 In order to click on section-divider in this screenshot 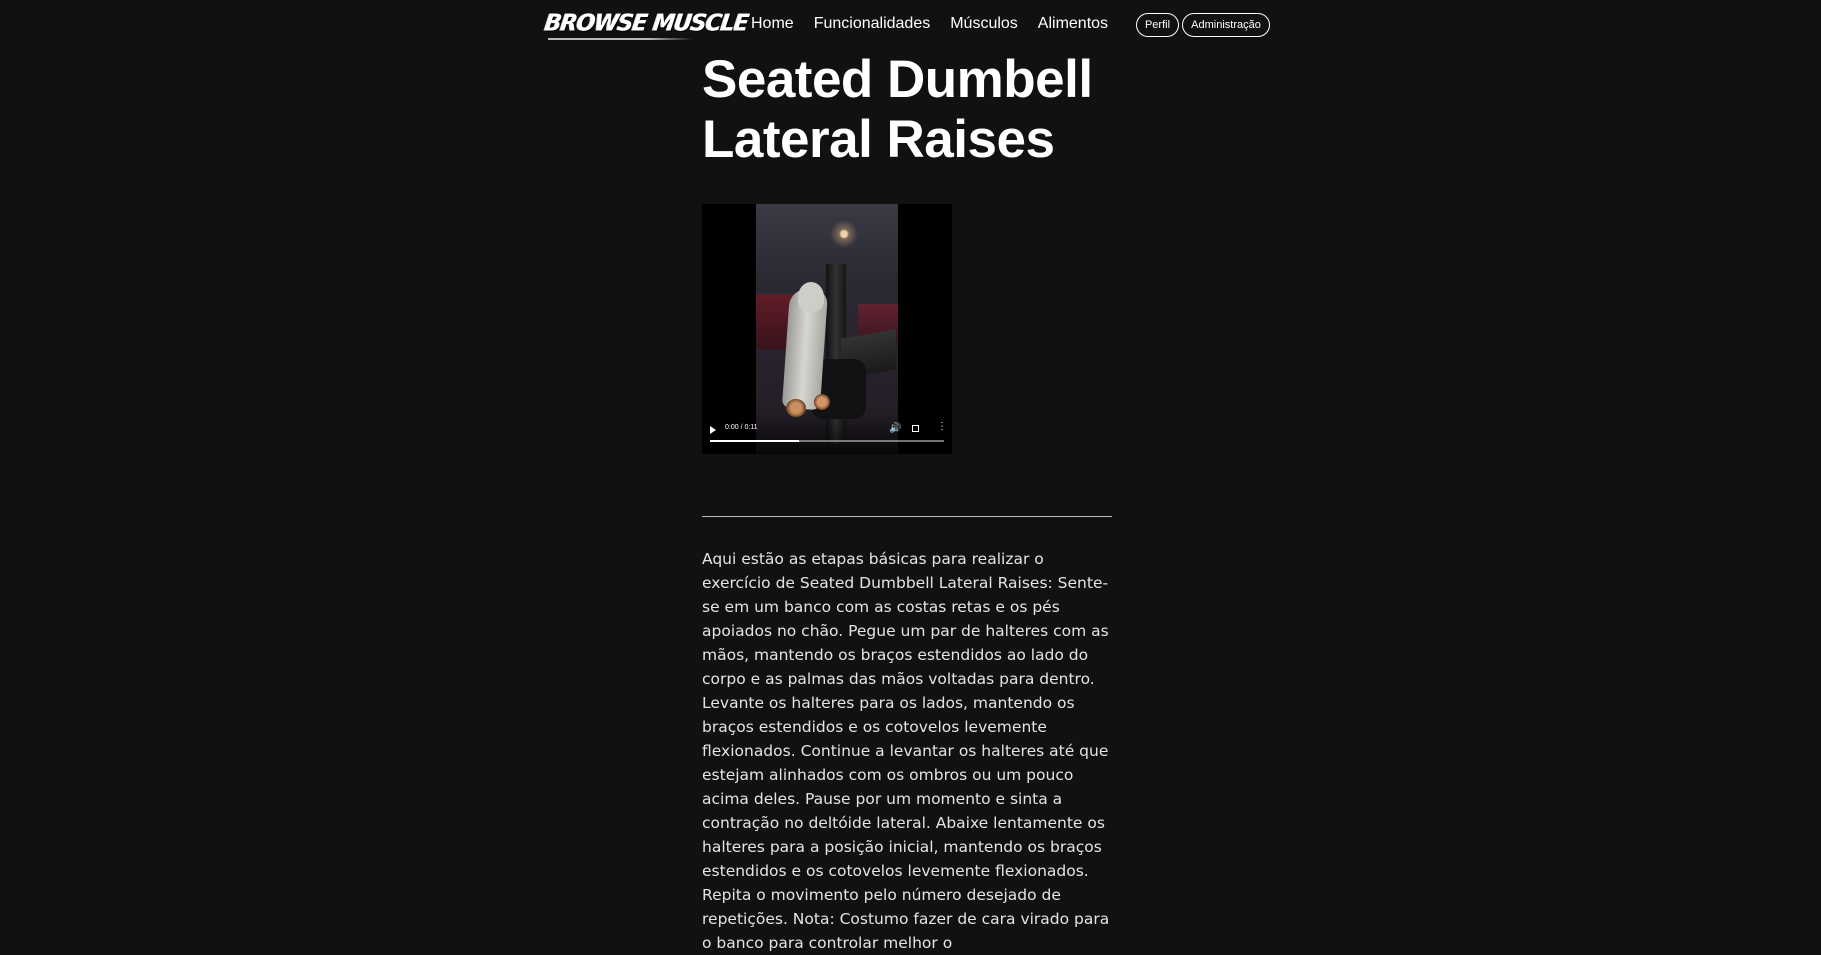, I will do `click(907, 516)`.